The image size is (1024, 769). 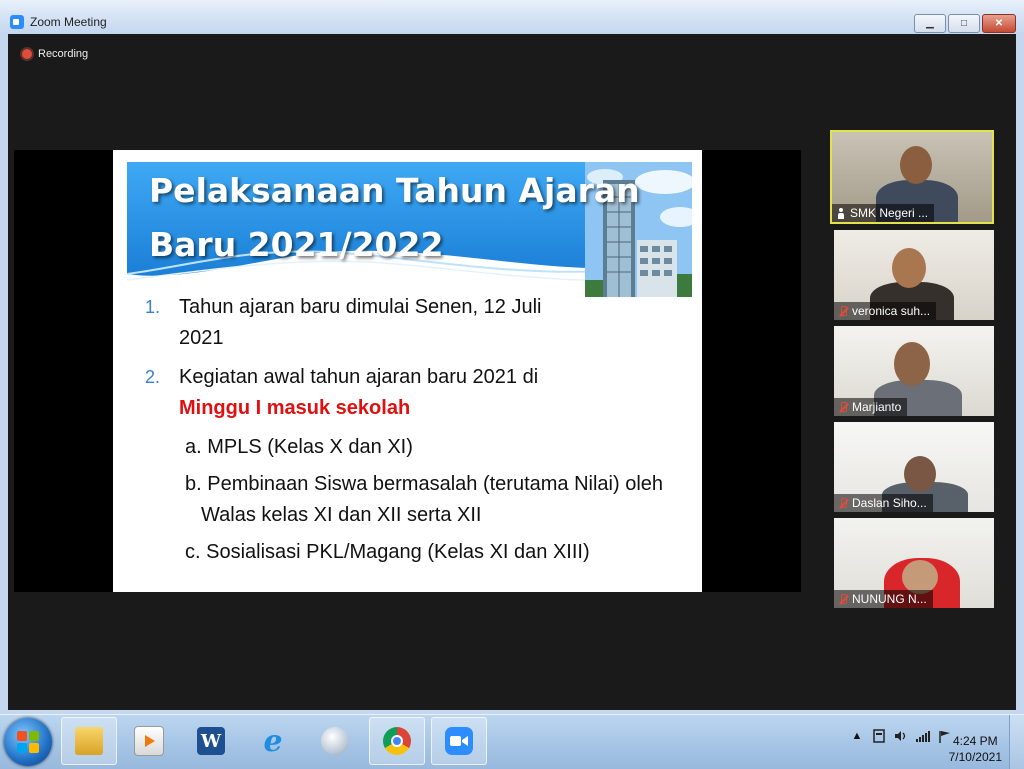 What do you see at coordinates (857, 736) in the screenshot?
I see `tray-expand-icon: ▲` at bounding box center [857, 736].